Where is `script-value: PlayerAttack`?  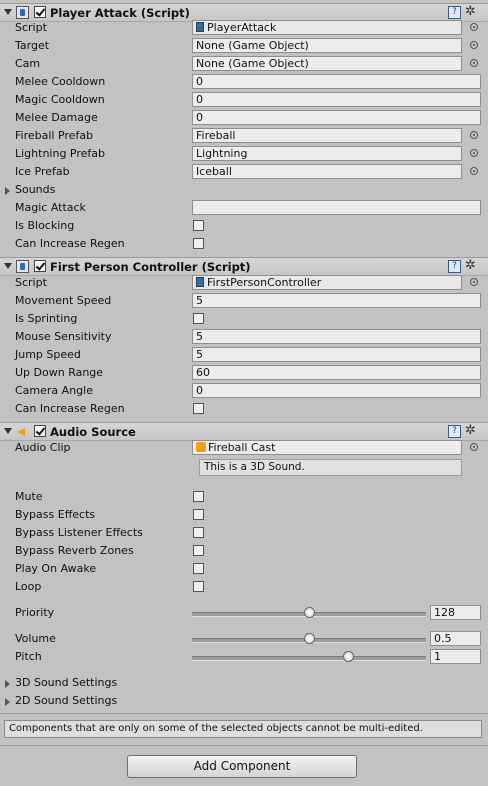 script-value: PlayerAttack is located at coordinates (242, 27).